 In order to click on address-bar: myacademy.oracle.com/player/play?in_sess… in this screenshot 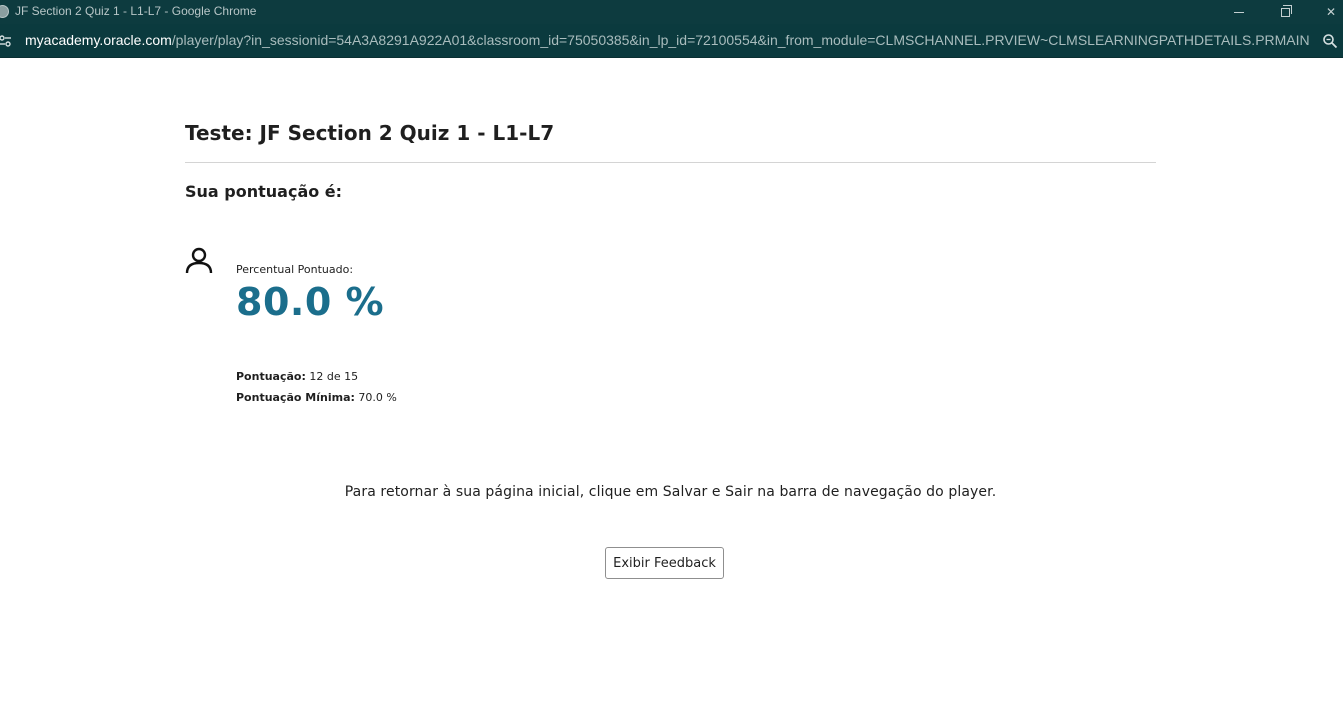, I will do `click(671, 41)`.